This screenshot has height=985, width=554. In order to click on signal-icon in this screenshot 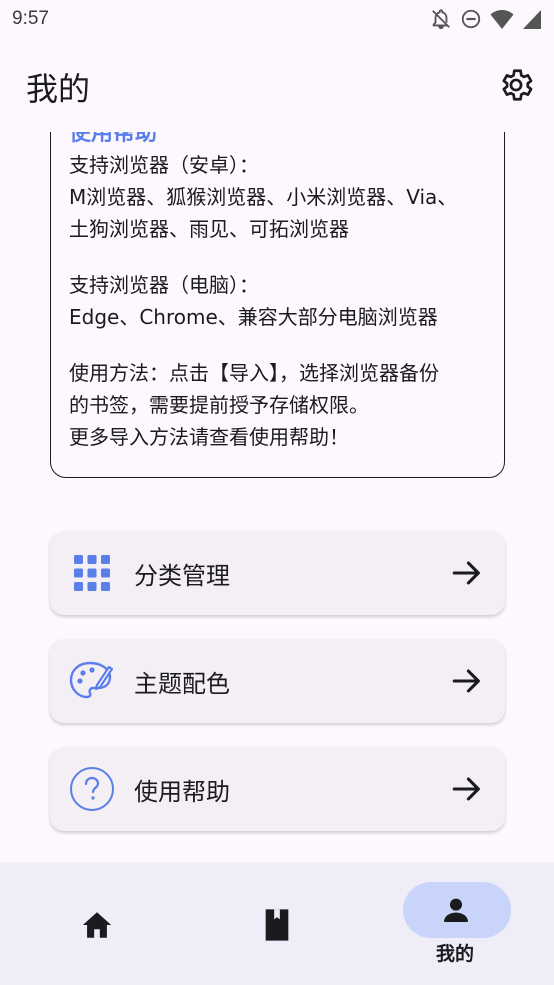, I will do `click(532, 19)`.